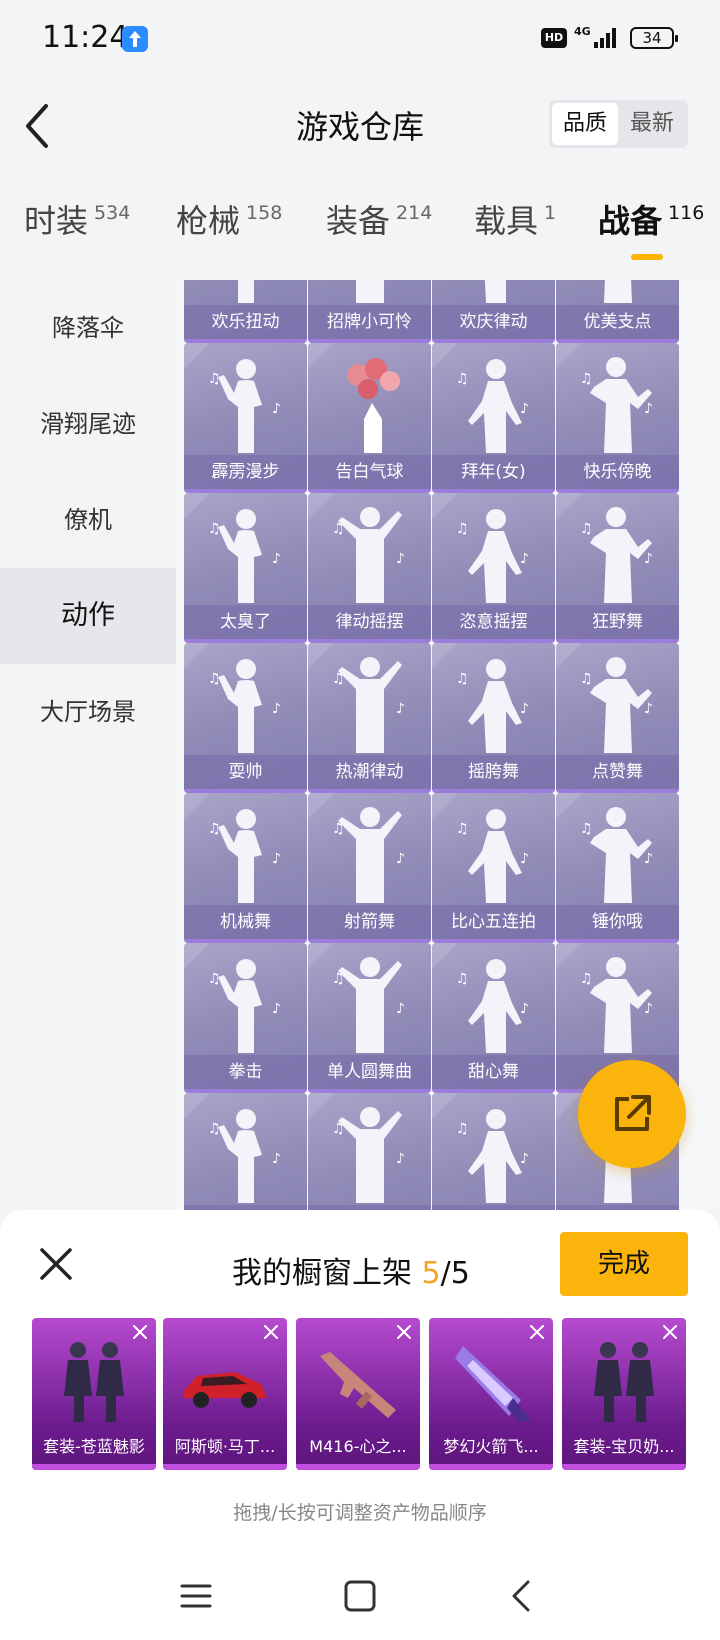 The width and height of the screenshot is (720, 1640). Describe the element at coordinates (88, 424) in the screenshot. I see `sidebar-item-glide-trail: 滑翔尾迹` at that location.